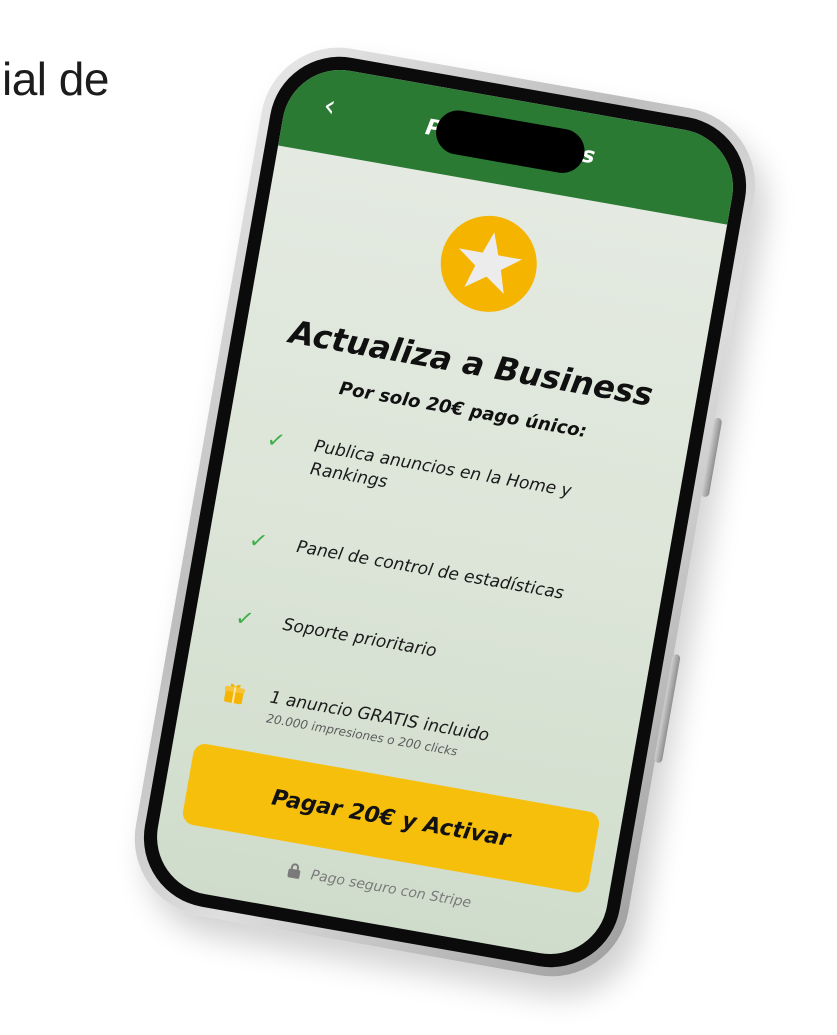  Describe the element at coordinates (489, 264) in the screenshot. I see `star-icon` at that location.